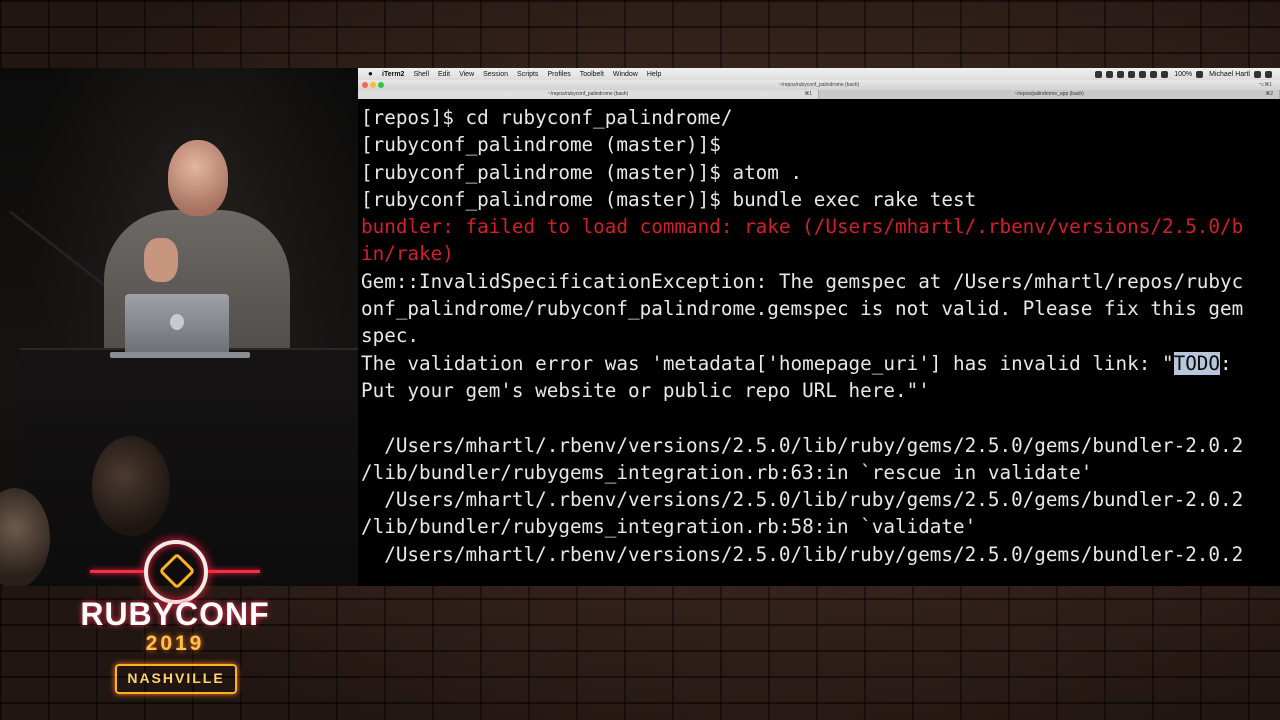 The width and height of the screenshot is (1280, 720). Describe the element at coordinates (1197, 363) in the screenshot. I see `selected-text-highlight: TODO` at that location.